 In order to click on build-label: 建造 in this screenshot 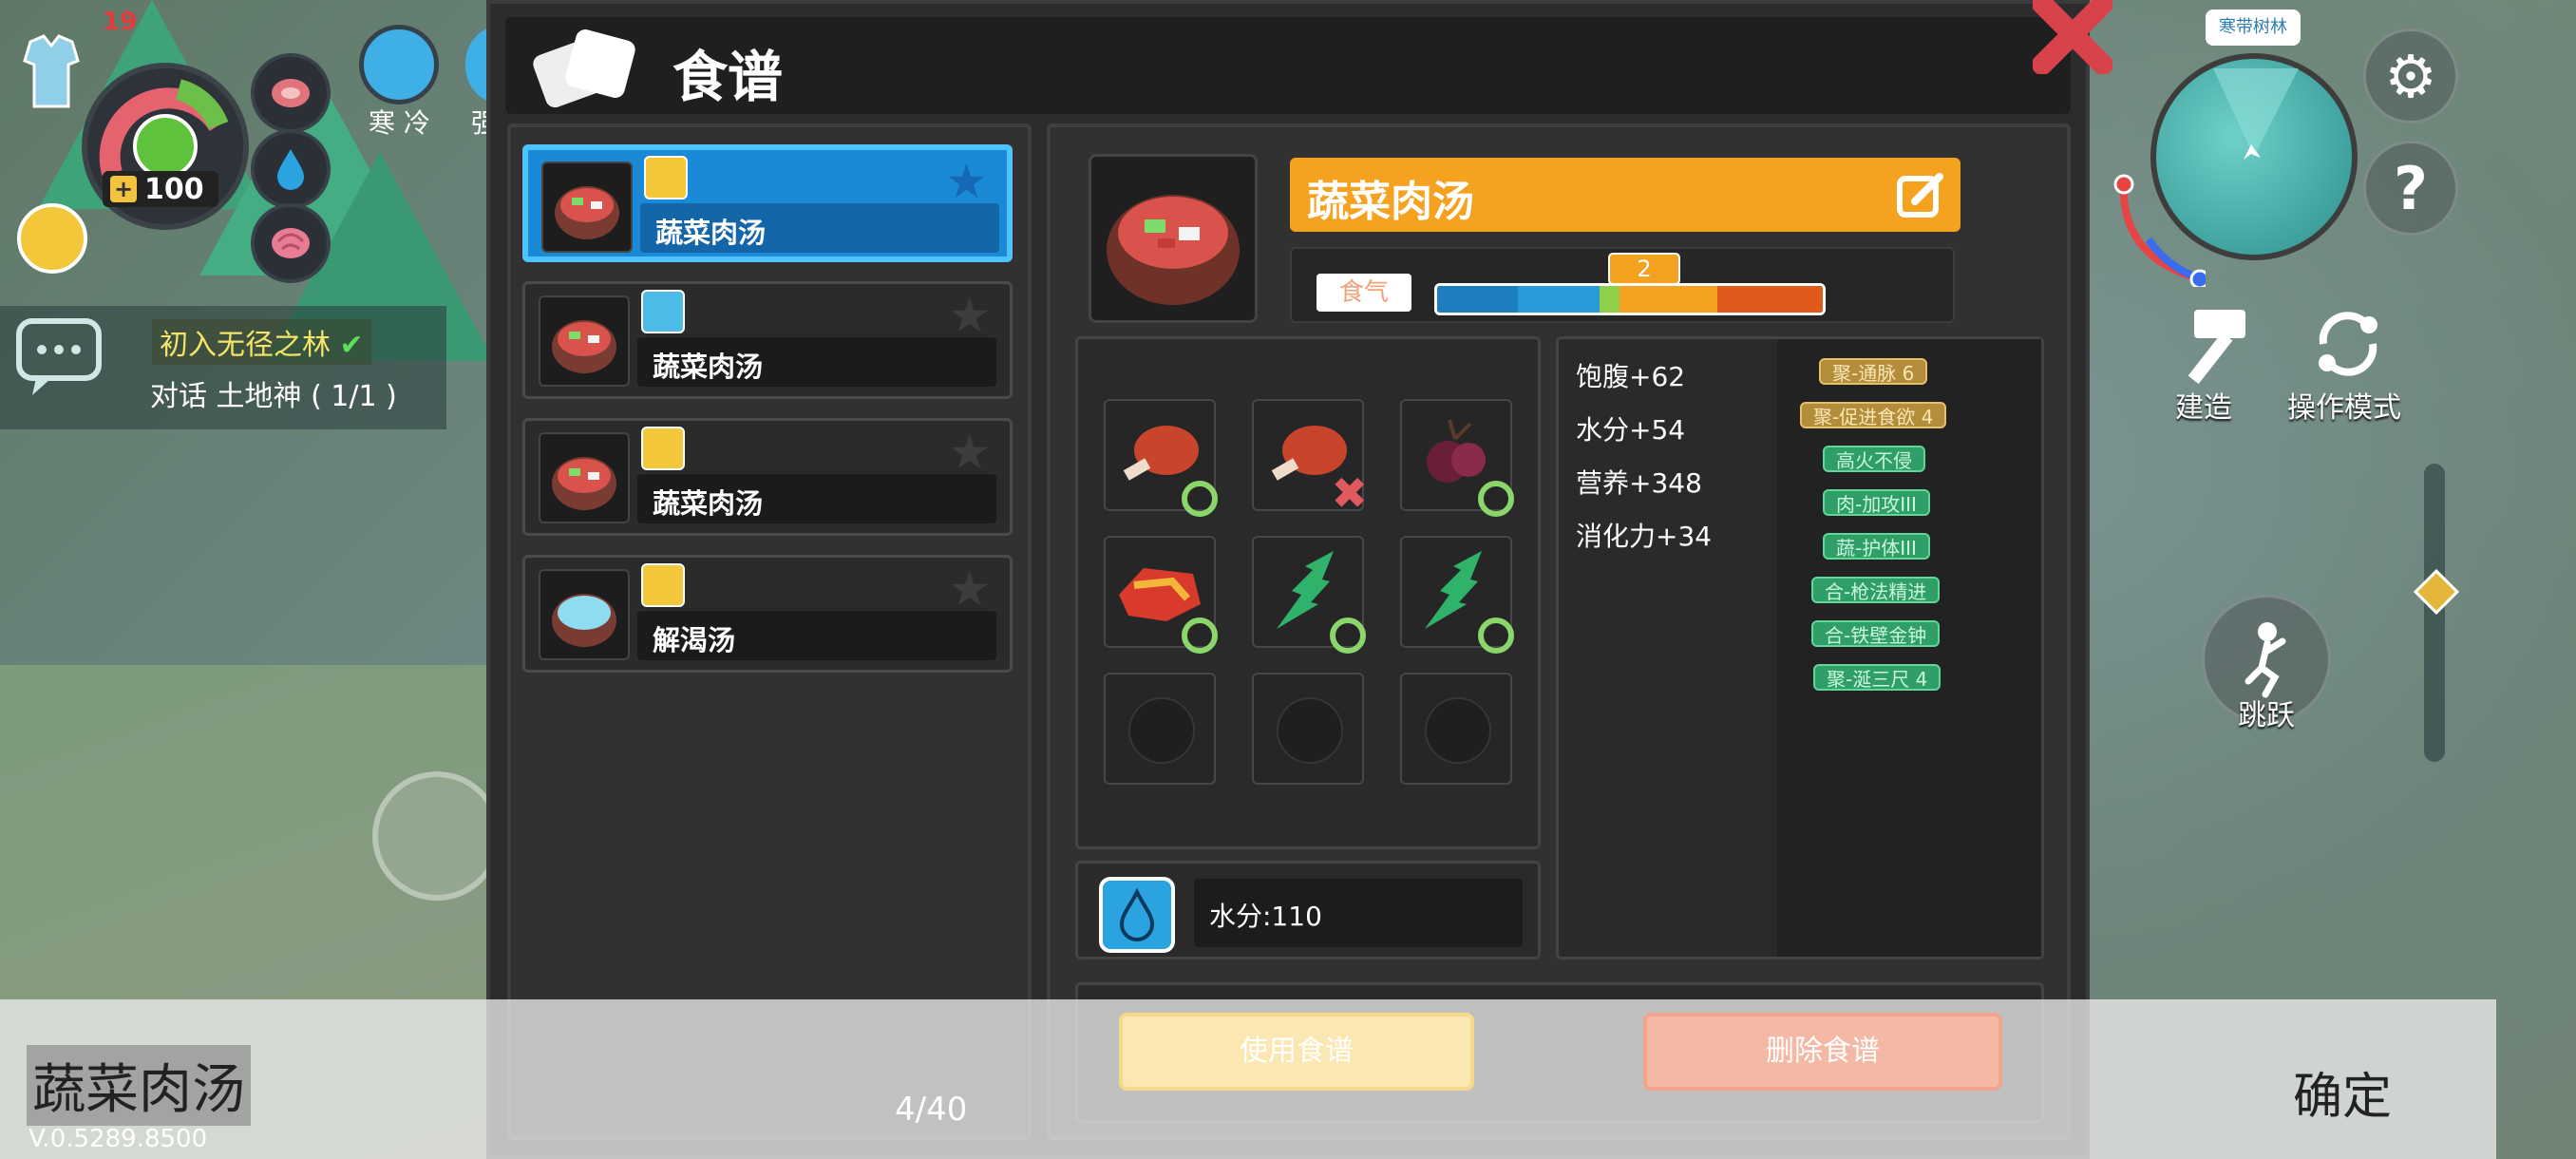, I will do `click(2203, 408)`.